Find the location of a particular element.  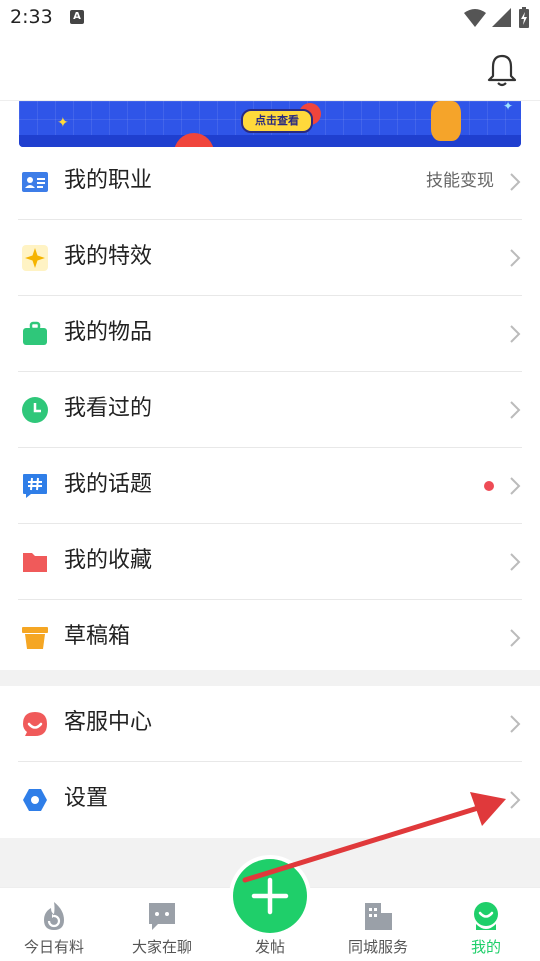

support-icon is located at coordinates (35, 724).